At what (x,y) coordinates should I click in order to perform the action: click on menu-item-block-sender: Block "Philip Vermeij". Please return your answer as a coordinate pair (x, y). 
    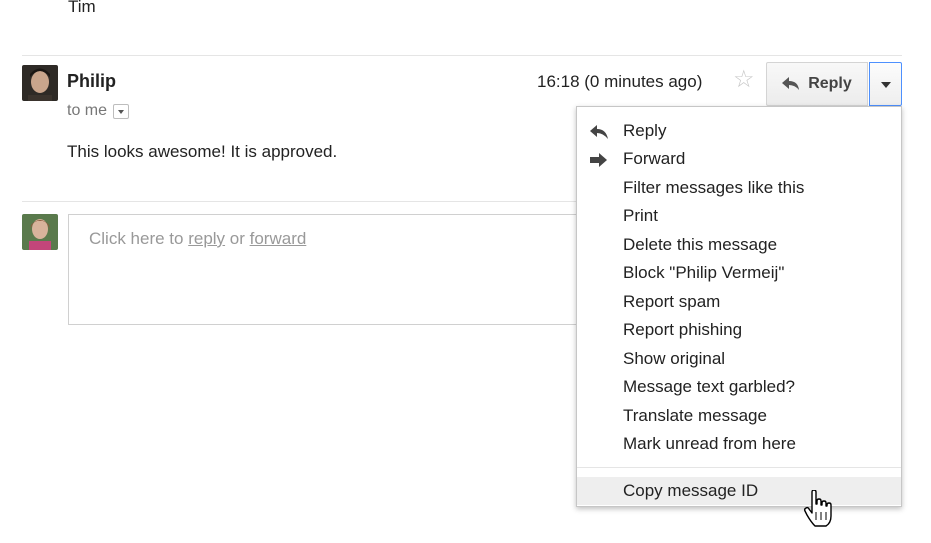
    Looking at the image, I should click on (739, 273).